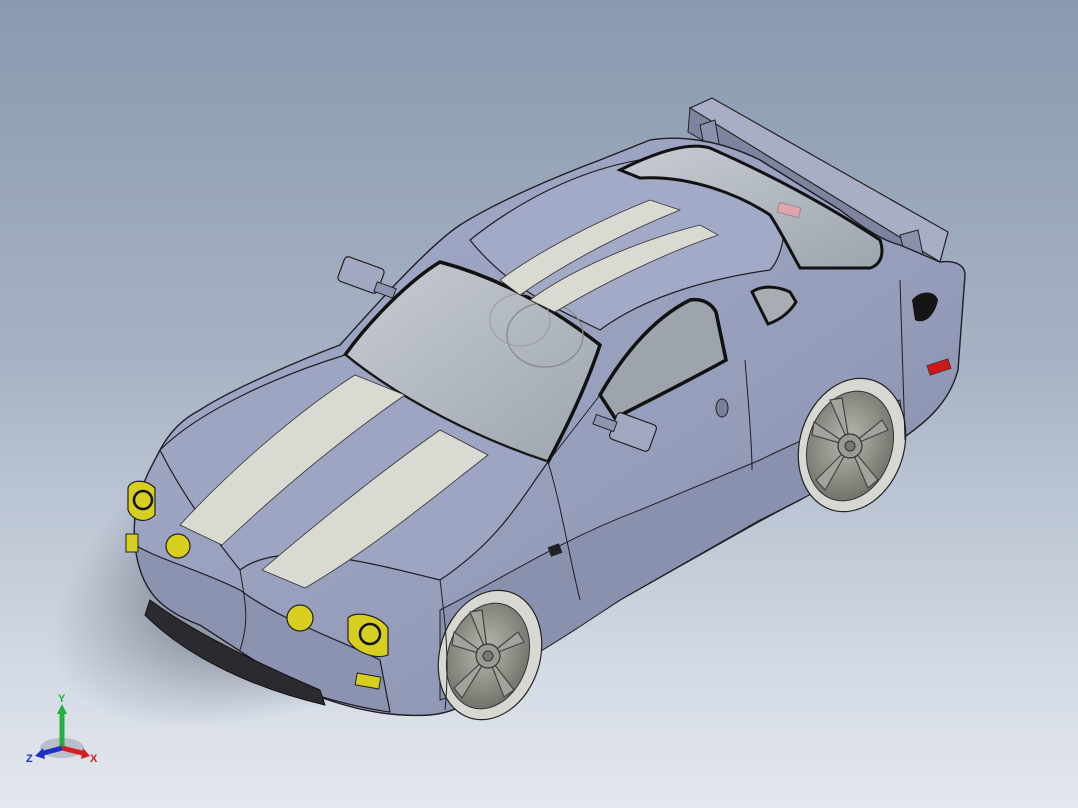 The width and height of the screenshot is (1078, 808). I want to click on view-orientation-triad: Y X Z, so click(65, 735).